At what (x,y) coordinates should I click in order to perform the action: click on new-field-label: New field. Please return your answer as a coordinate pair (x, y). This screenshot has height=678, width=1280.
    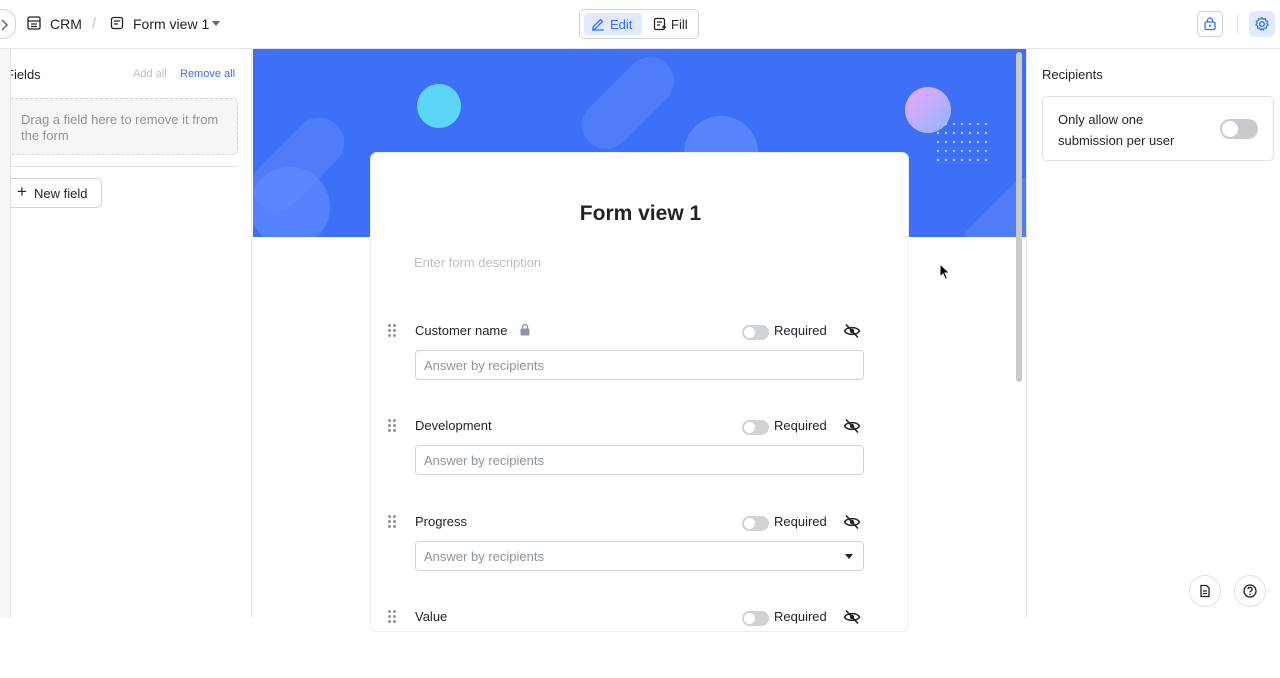
    Looking at the image, I should click on (61, 193).